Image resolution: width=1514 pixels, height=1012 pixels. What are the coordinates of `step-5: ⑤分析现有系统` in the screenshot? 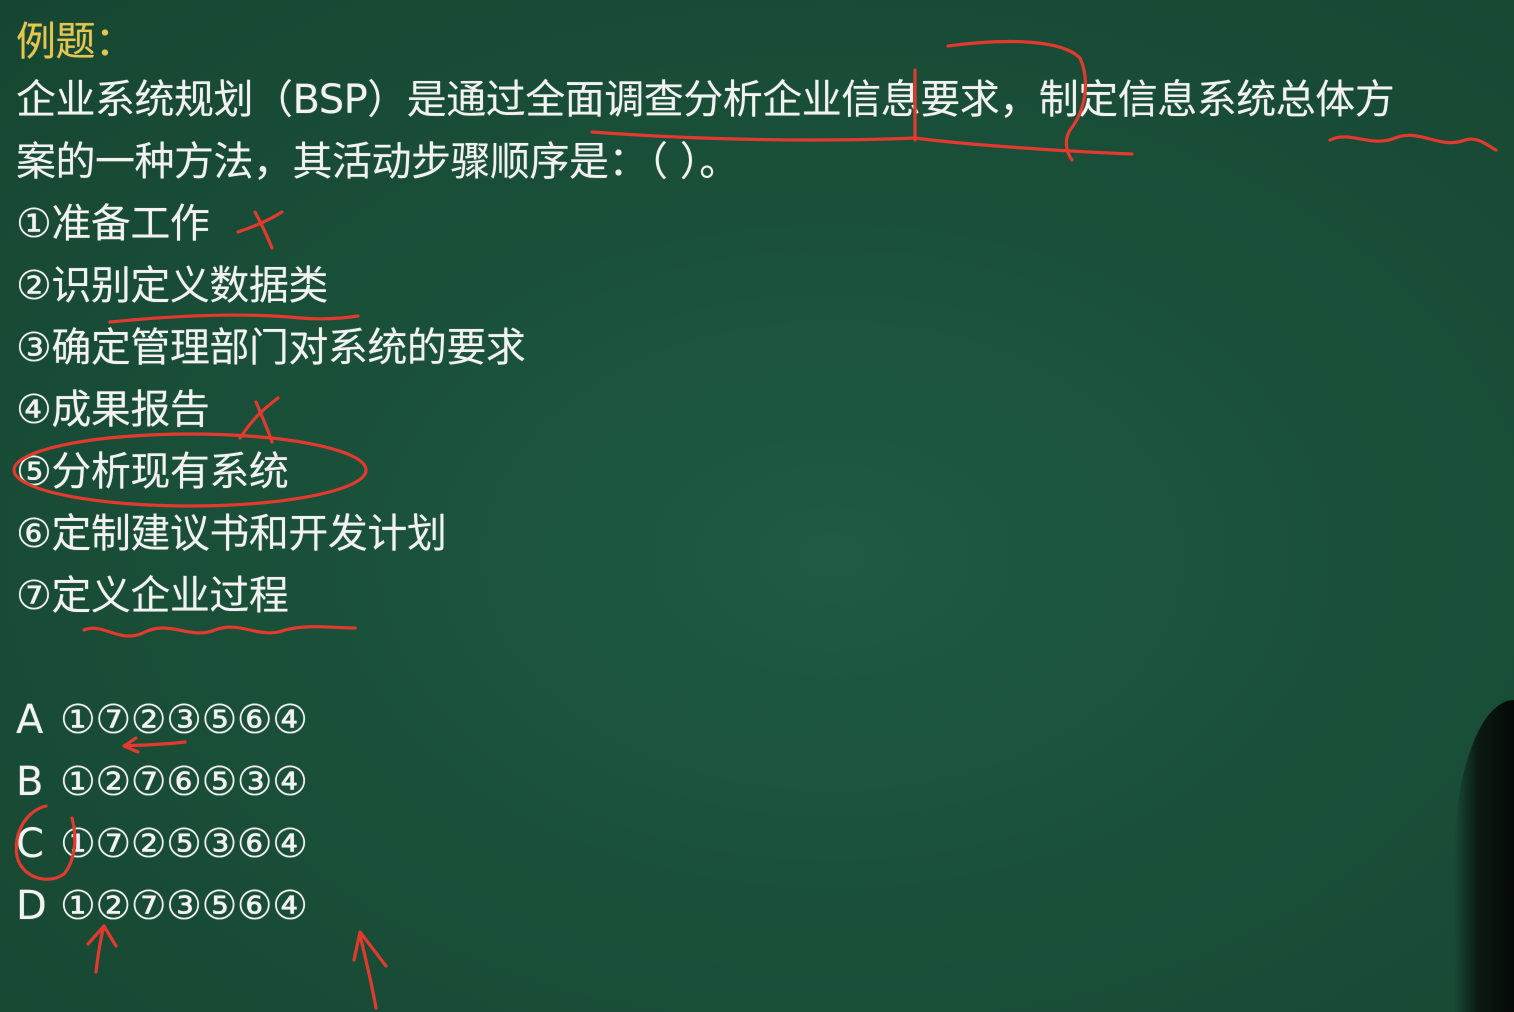 It's located at (152, 472).